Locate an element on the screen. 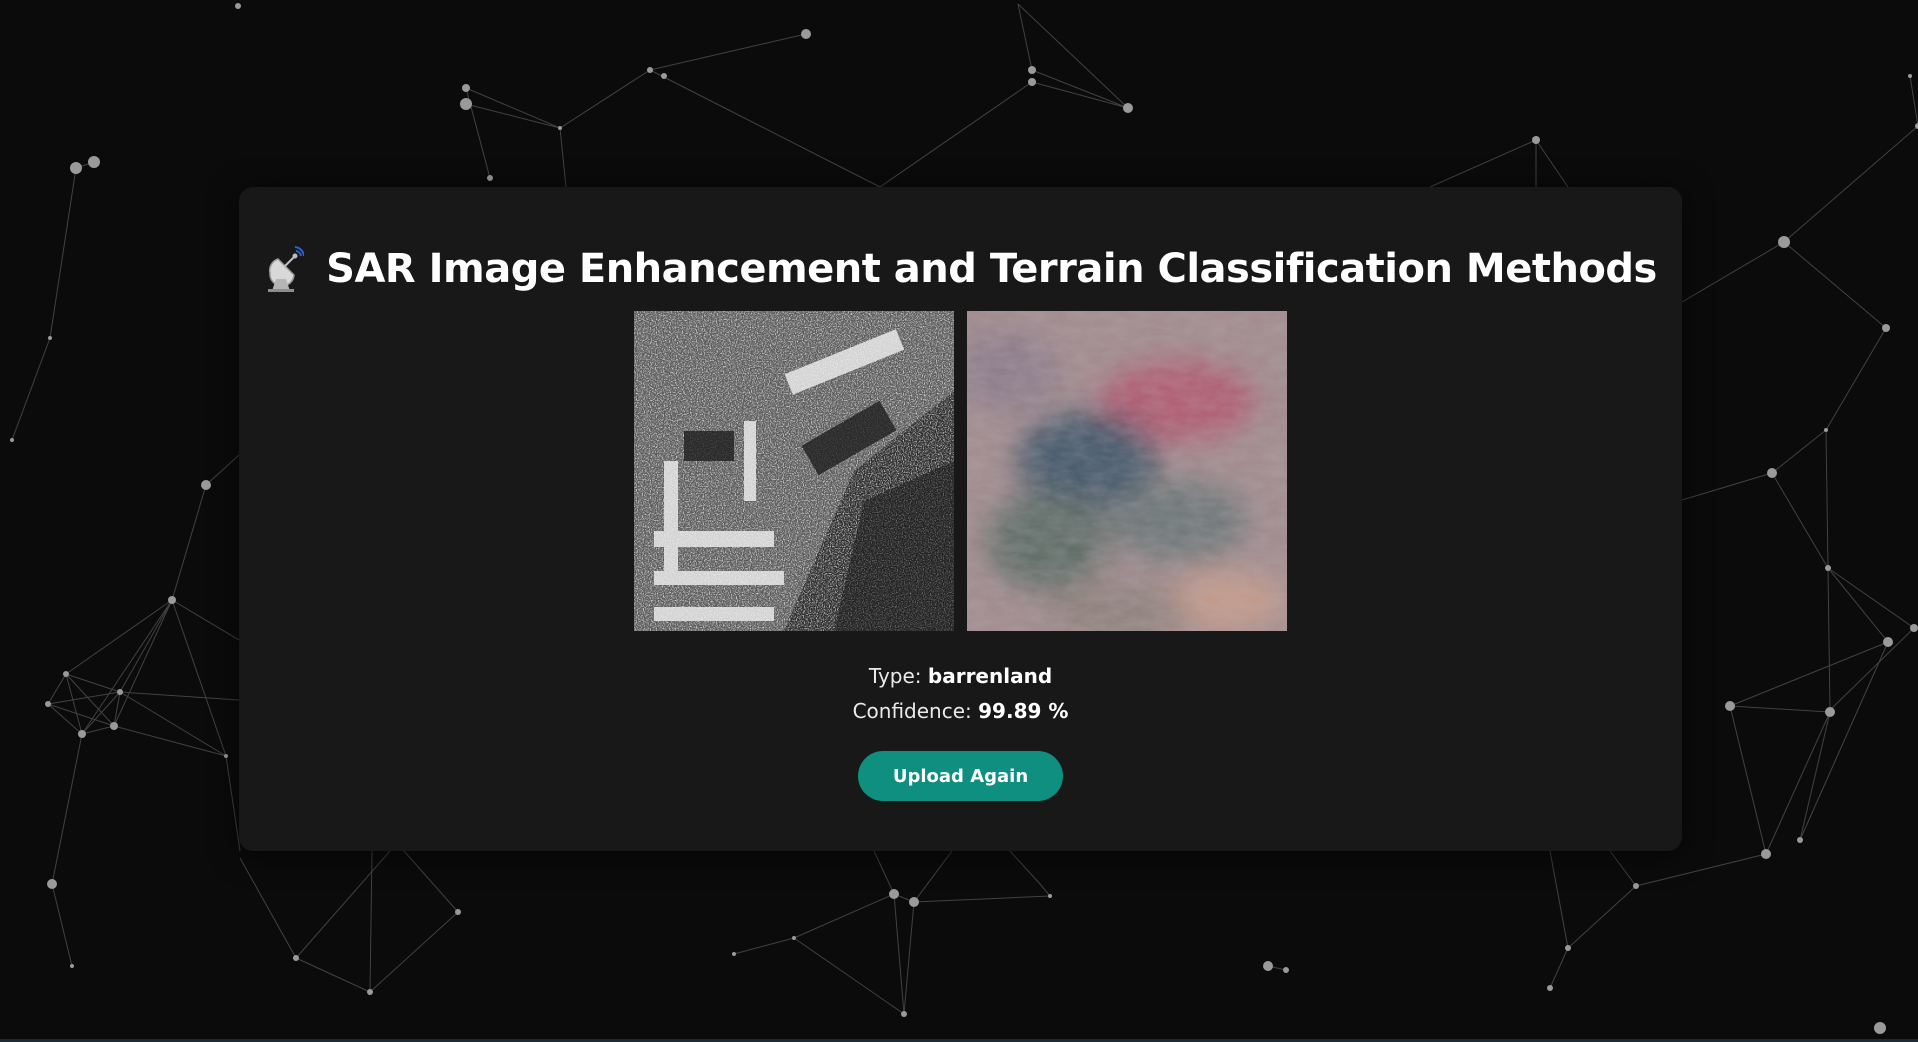 This screenshot has height=1042, width=1918. colorized-terrain-image is located at coordinates (1127, 471).